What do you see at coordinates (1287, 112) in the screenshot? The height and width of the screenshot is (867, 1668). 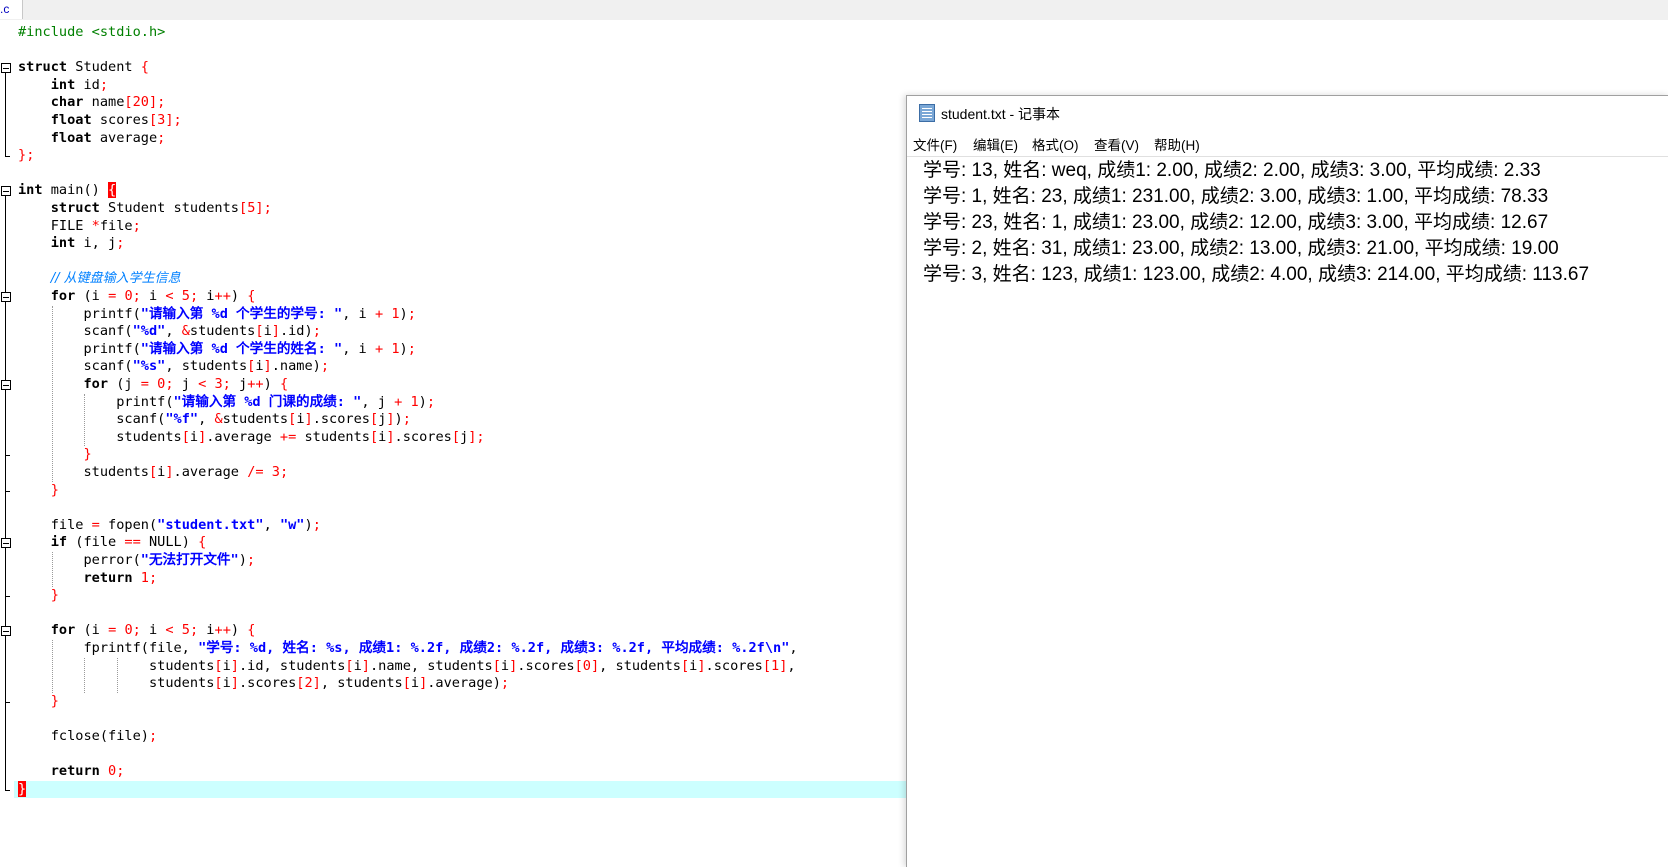 I see `notepad-title-bar: student.txt - 记事本` at bounding box center [1287, 112].